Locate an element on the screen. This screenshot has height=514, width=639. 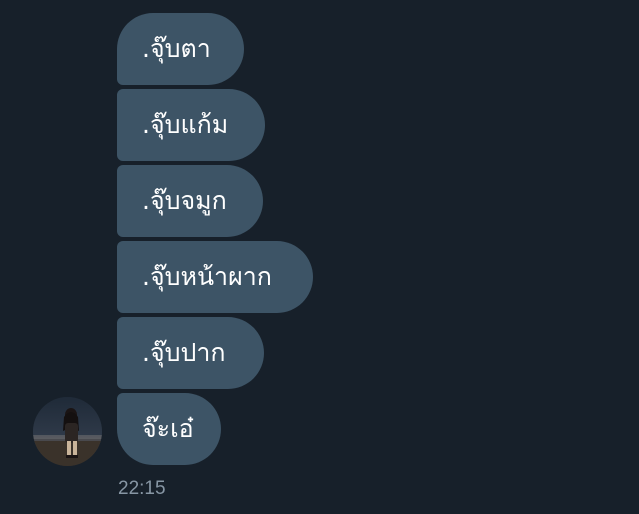
message-timestamp: 22:15 is located at coordinates (142, 488).